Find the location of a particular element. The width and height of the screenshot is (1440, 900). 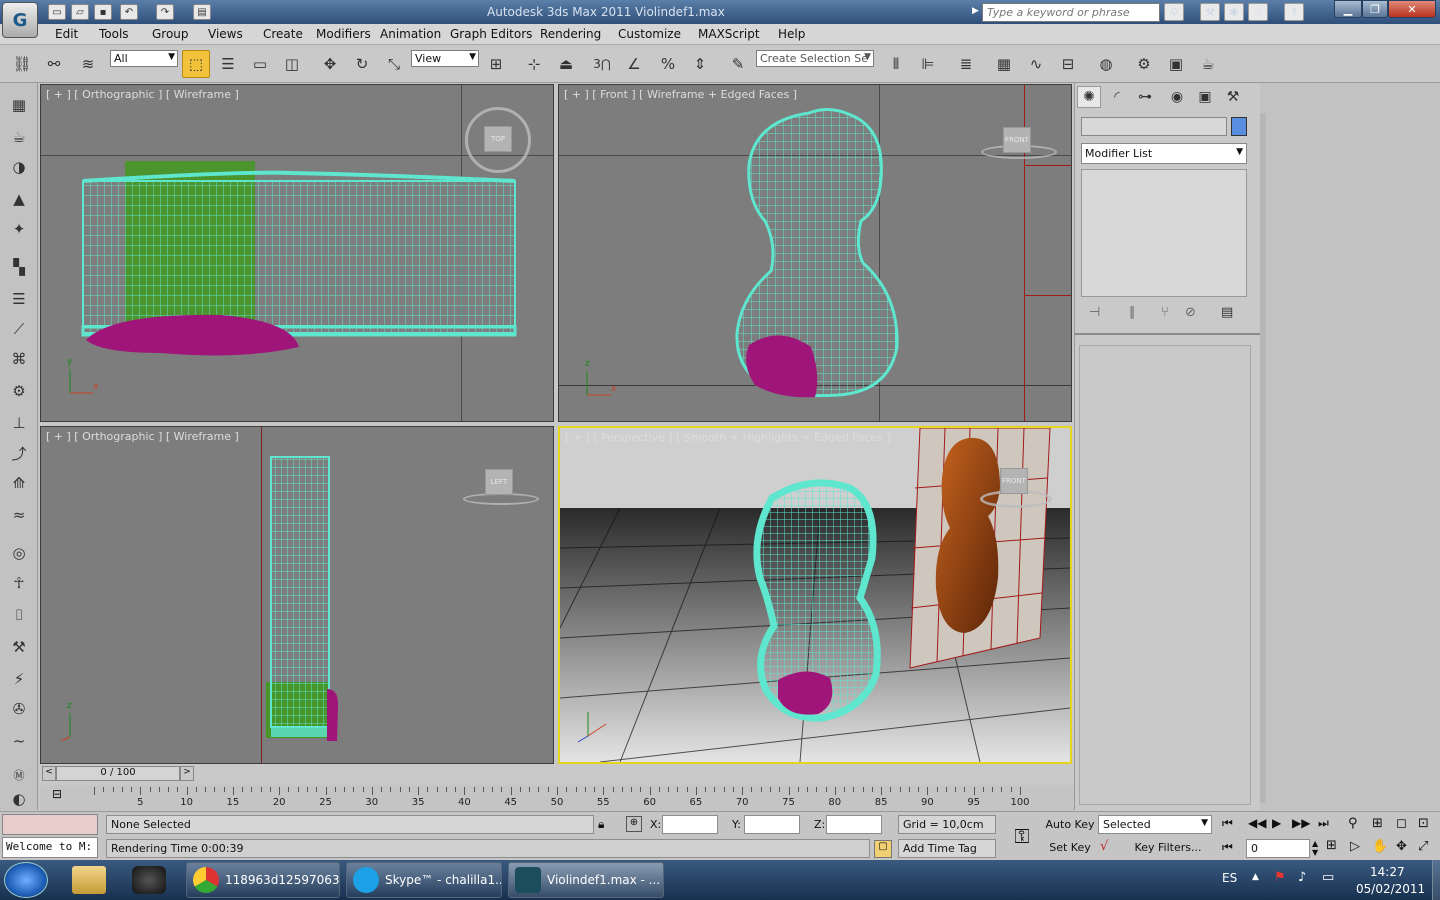

graphite-paint-icon: ⌘ is located at coordinates (19, 359).